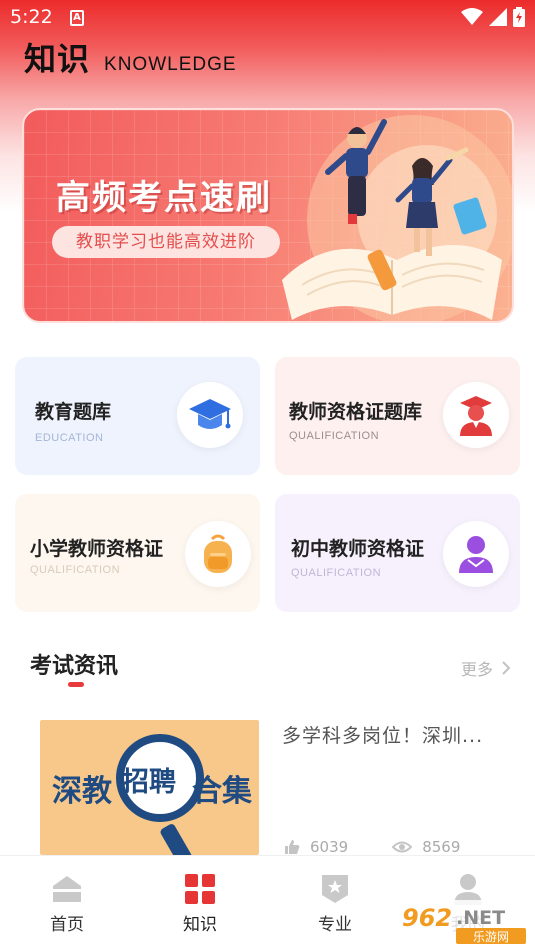 The image size is (535, 952). I want to click on svg-text: 乐游网, so click(491, 937).